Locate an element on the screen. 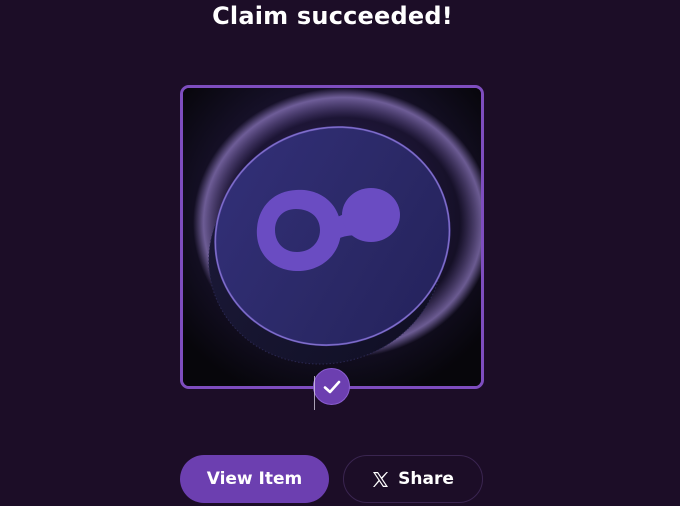  x-logo-icon is located at coordinates (380, 479).